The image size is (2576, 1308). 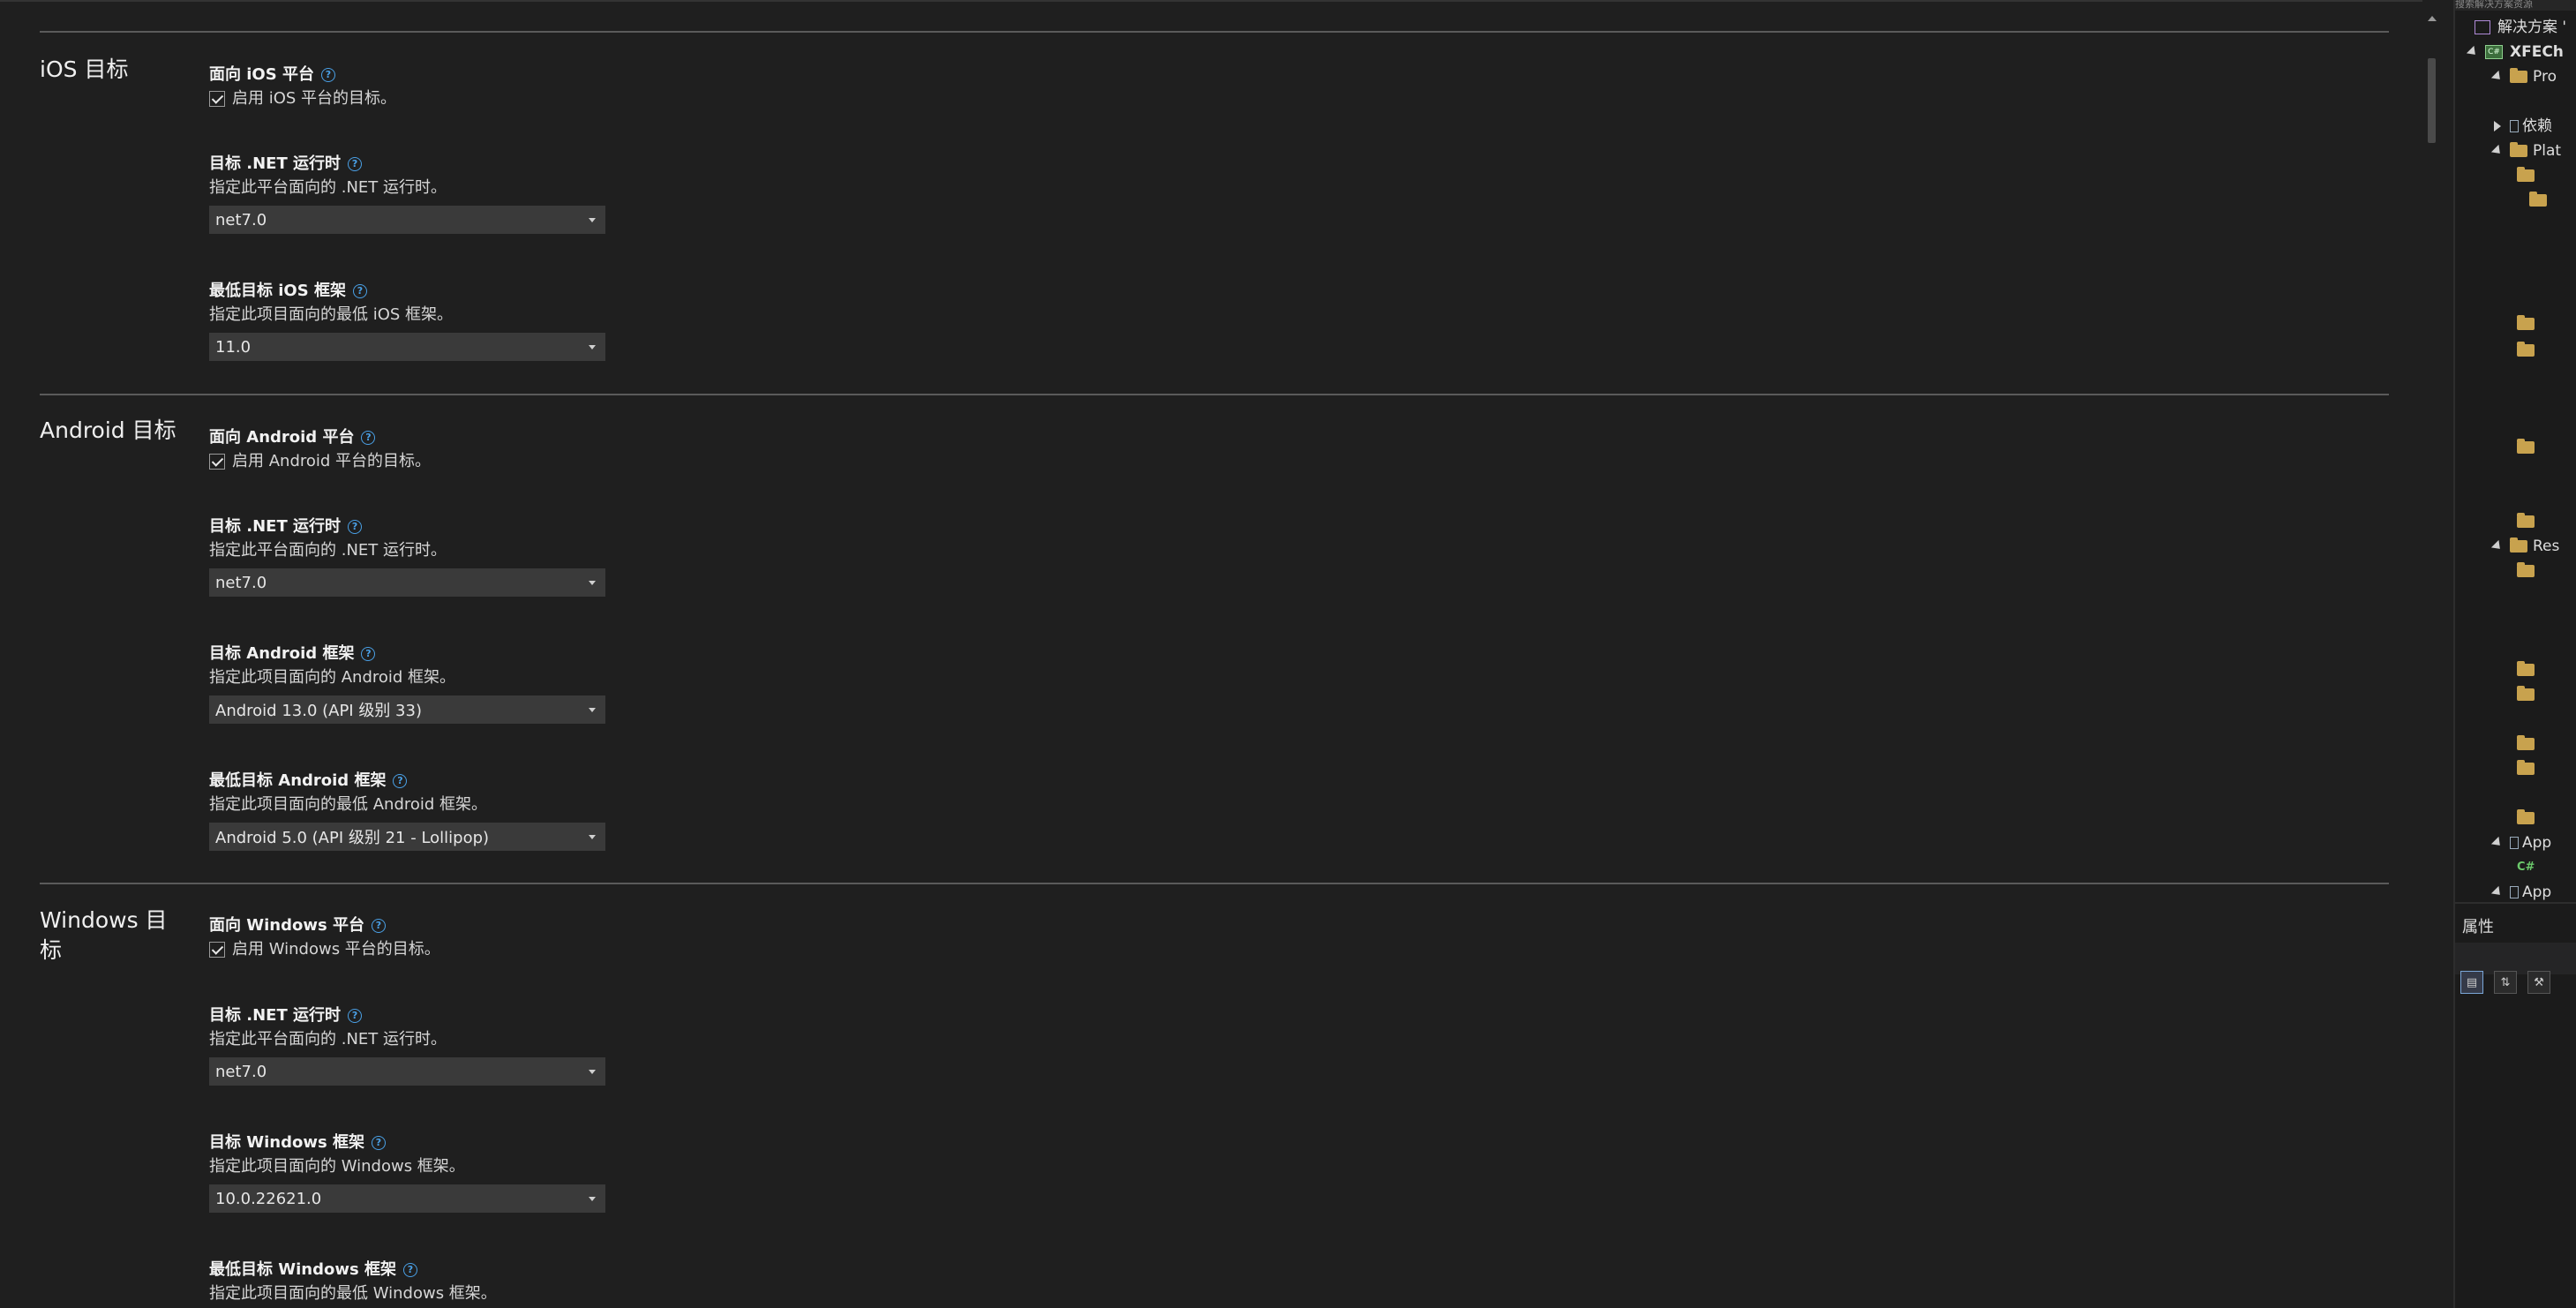 I want to click on section-title-ios: iOS 目标, so click(x=84, y=69).